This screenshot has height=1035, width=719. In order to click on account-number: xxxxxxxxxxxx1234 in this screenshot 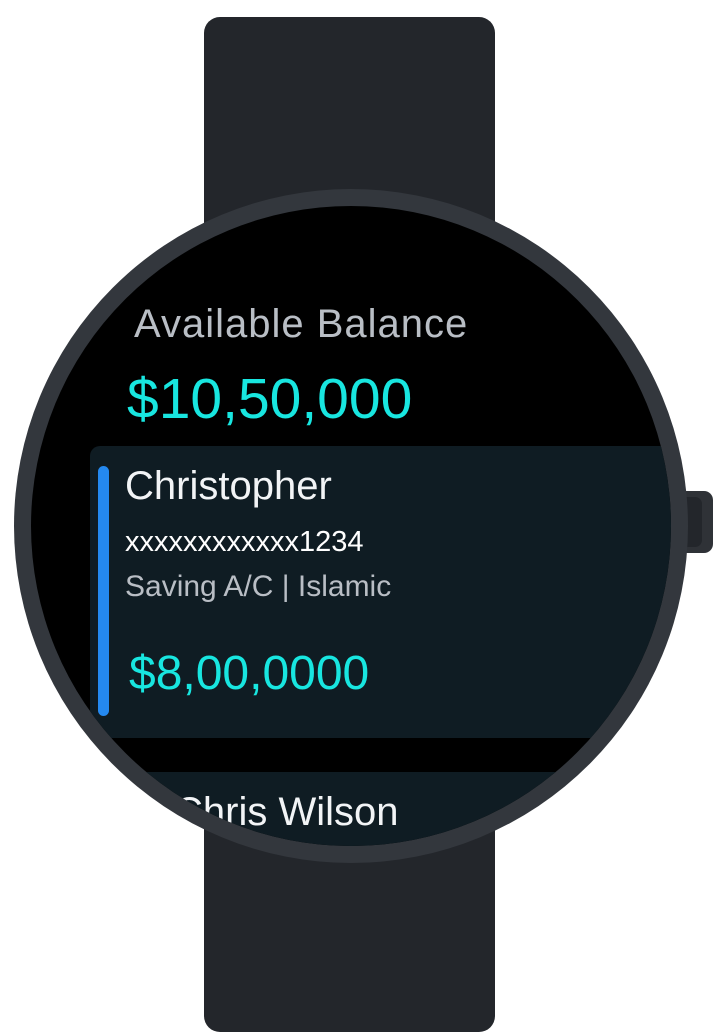, I will do `click(244, 542)`.